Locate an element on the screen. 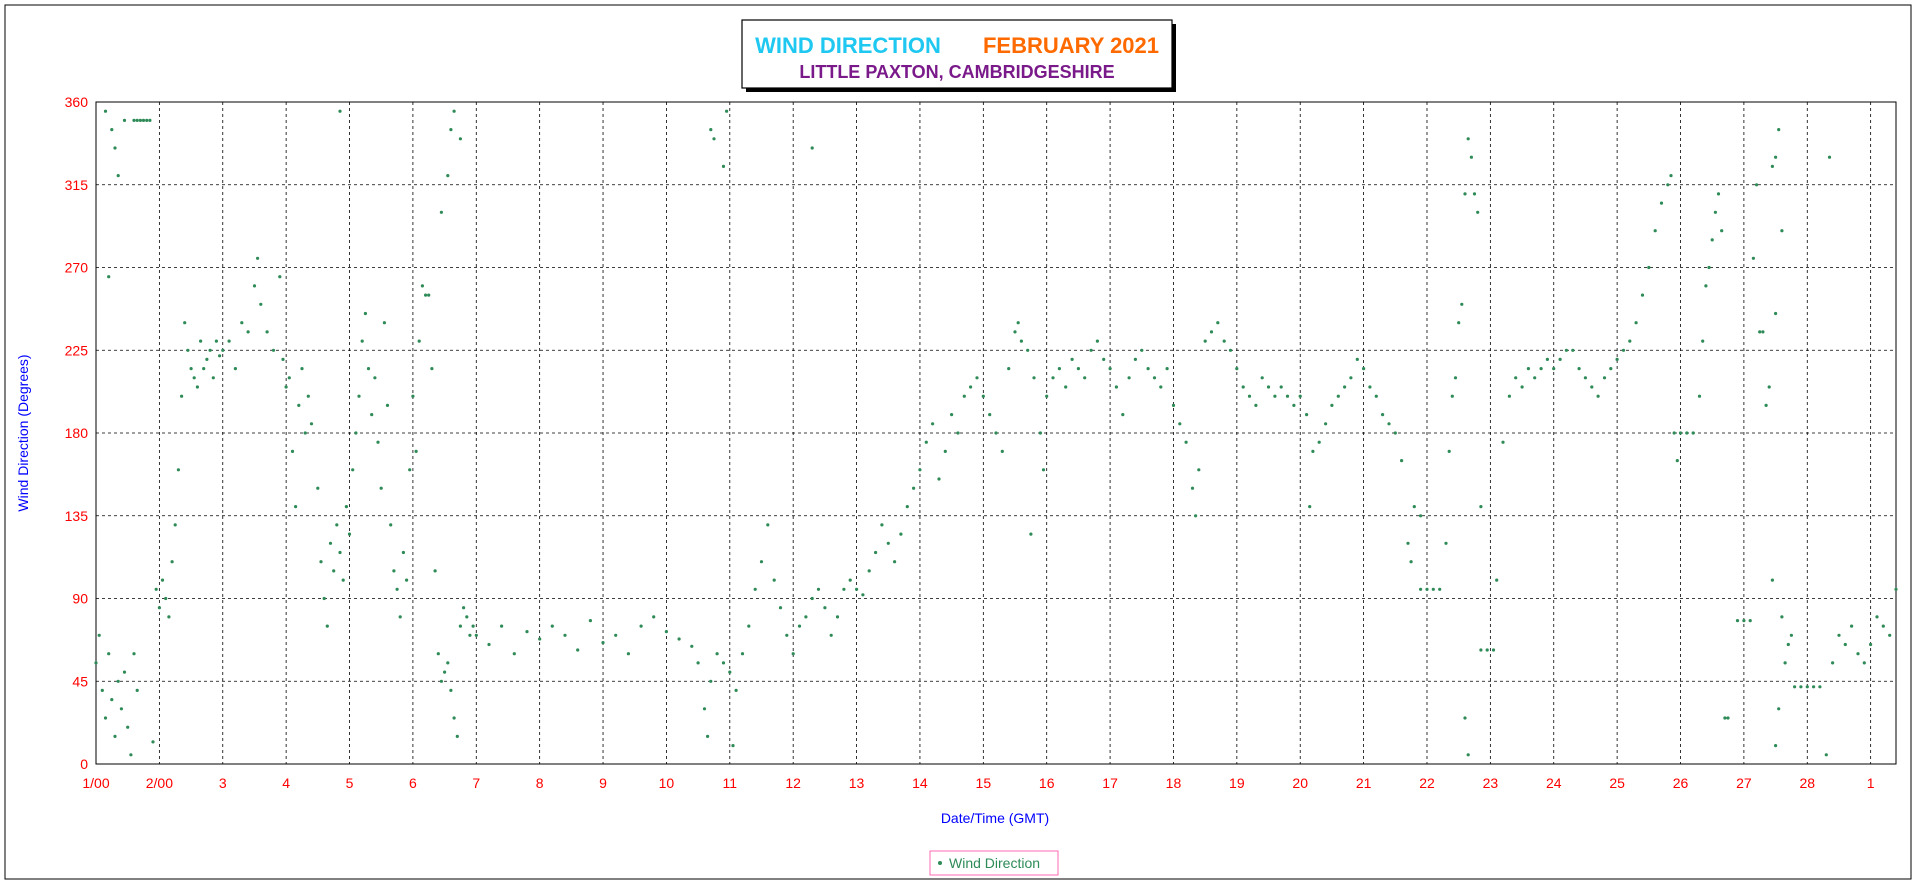 The image size is (1916, 884). y-tick-label: 45 is located at coordinates (80, 681).